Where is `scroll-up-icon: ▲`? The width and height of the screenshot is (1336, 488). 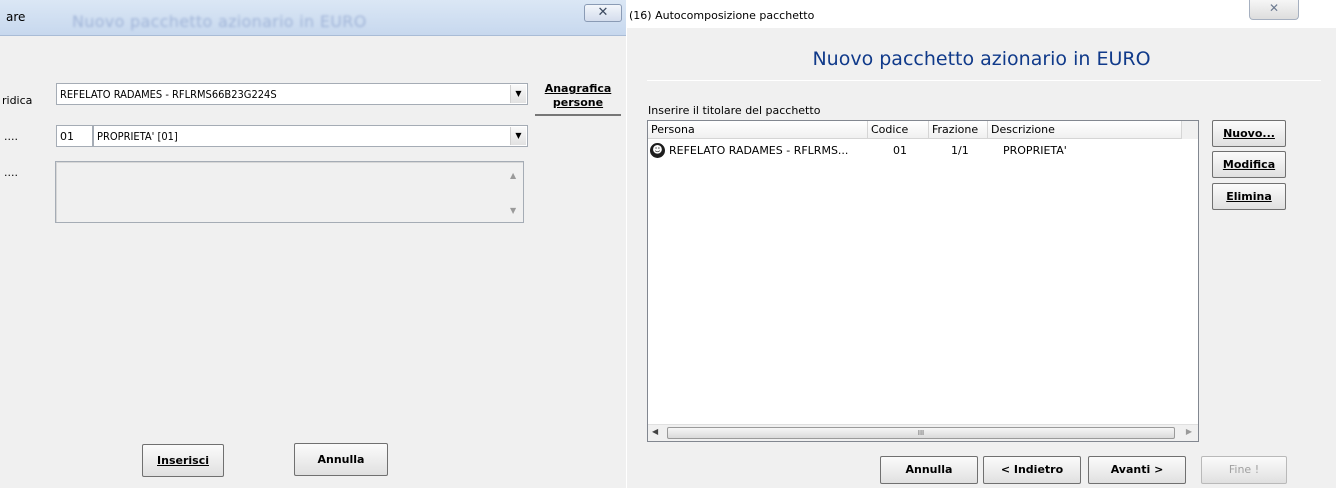
scroll-up-icon: ▲ is located at coordinates (513, 175).